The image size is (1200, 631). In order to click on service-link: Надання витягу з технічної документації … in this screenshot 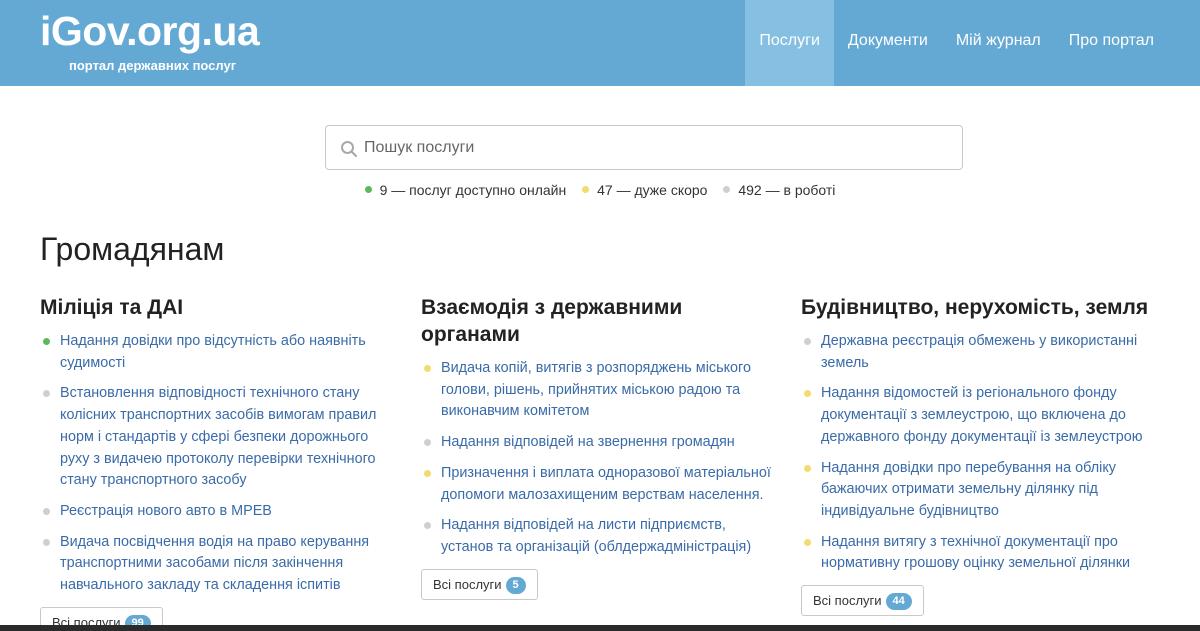, I will do `click(981, 553)`.